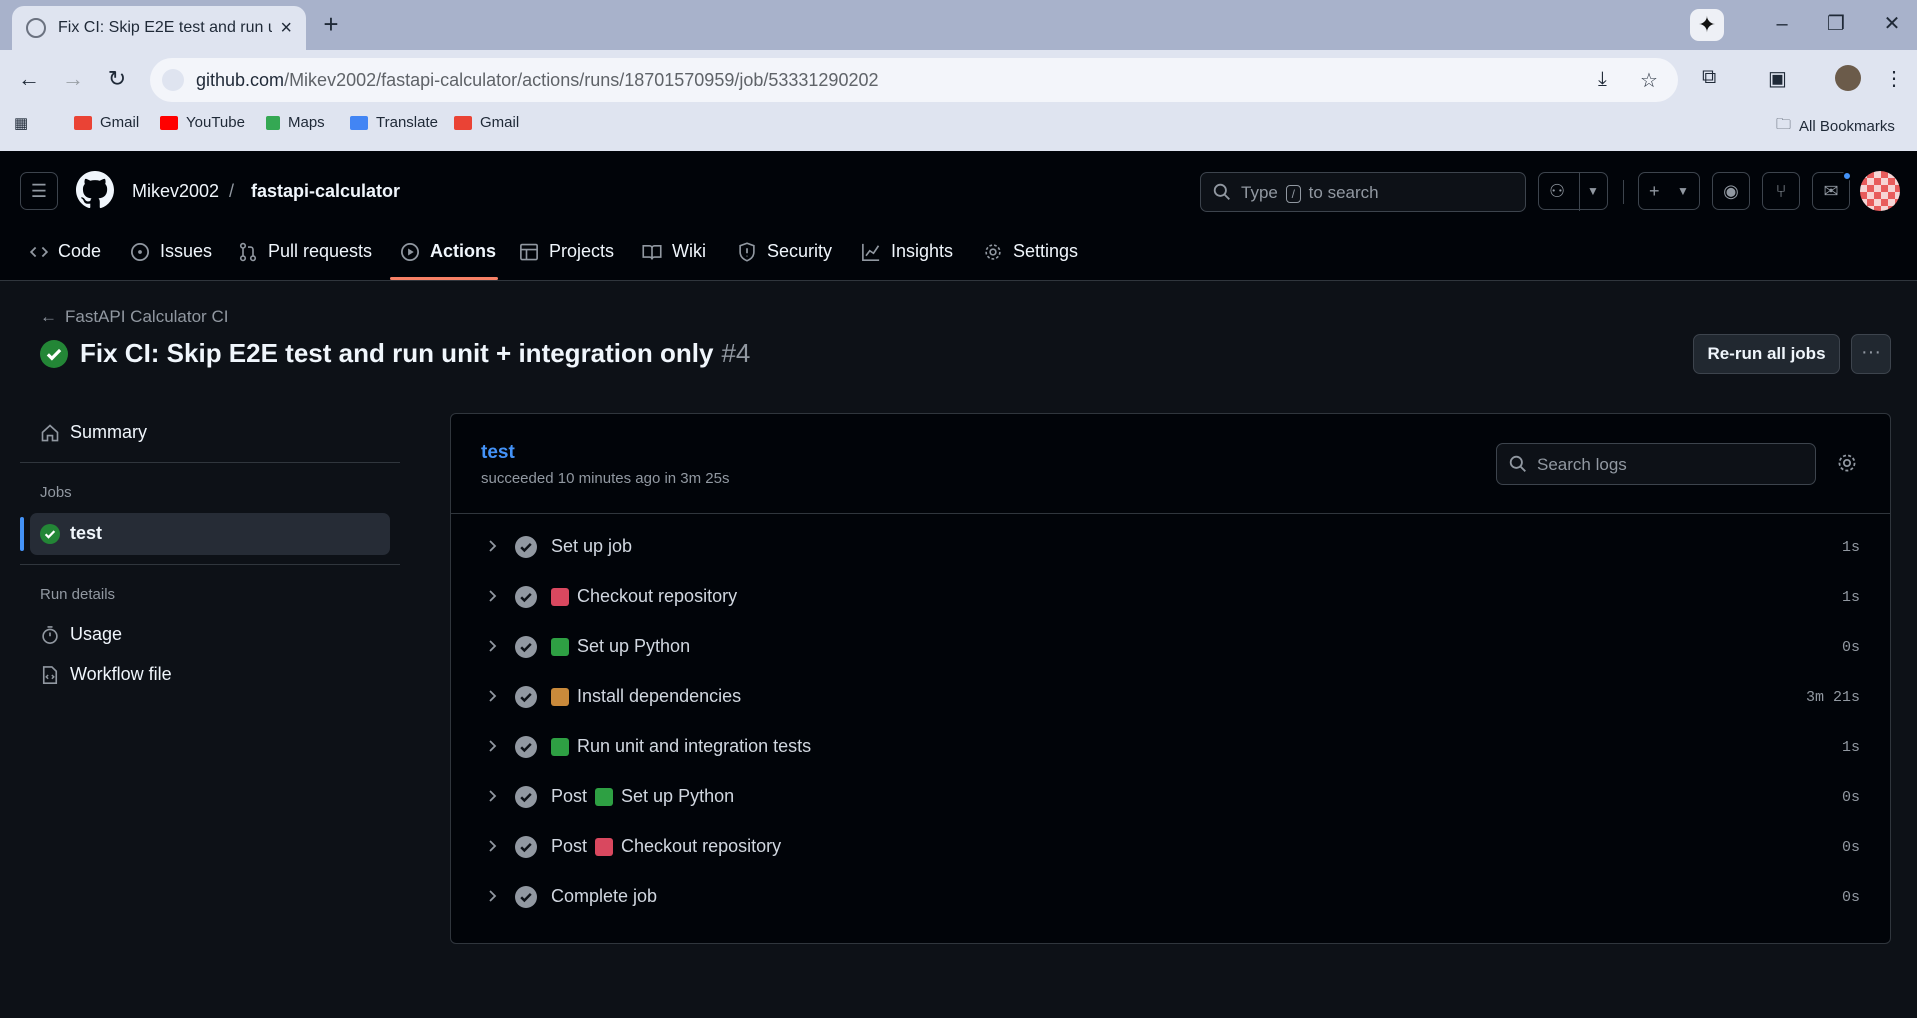  Describe the element at coordinates (95, 190) in the screenshot. I see `github-logo-icon` at that location.